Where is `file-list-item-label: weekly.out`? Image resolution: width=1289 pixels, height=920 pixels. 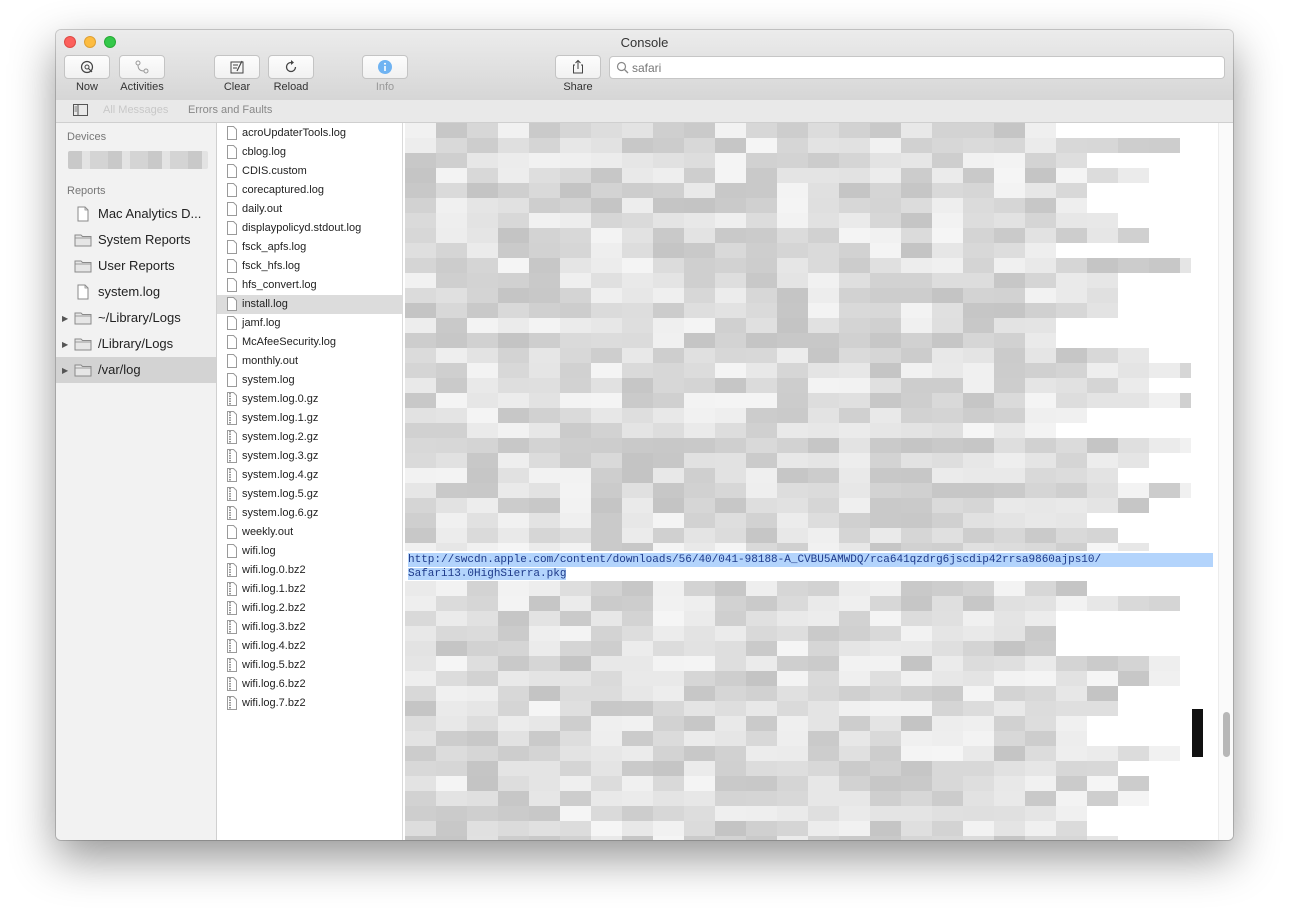
file-list-item-label: weekly.out is located at coordinates (268, 532).